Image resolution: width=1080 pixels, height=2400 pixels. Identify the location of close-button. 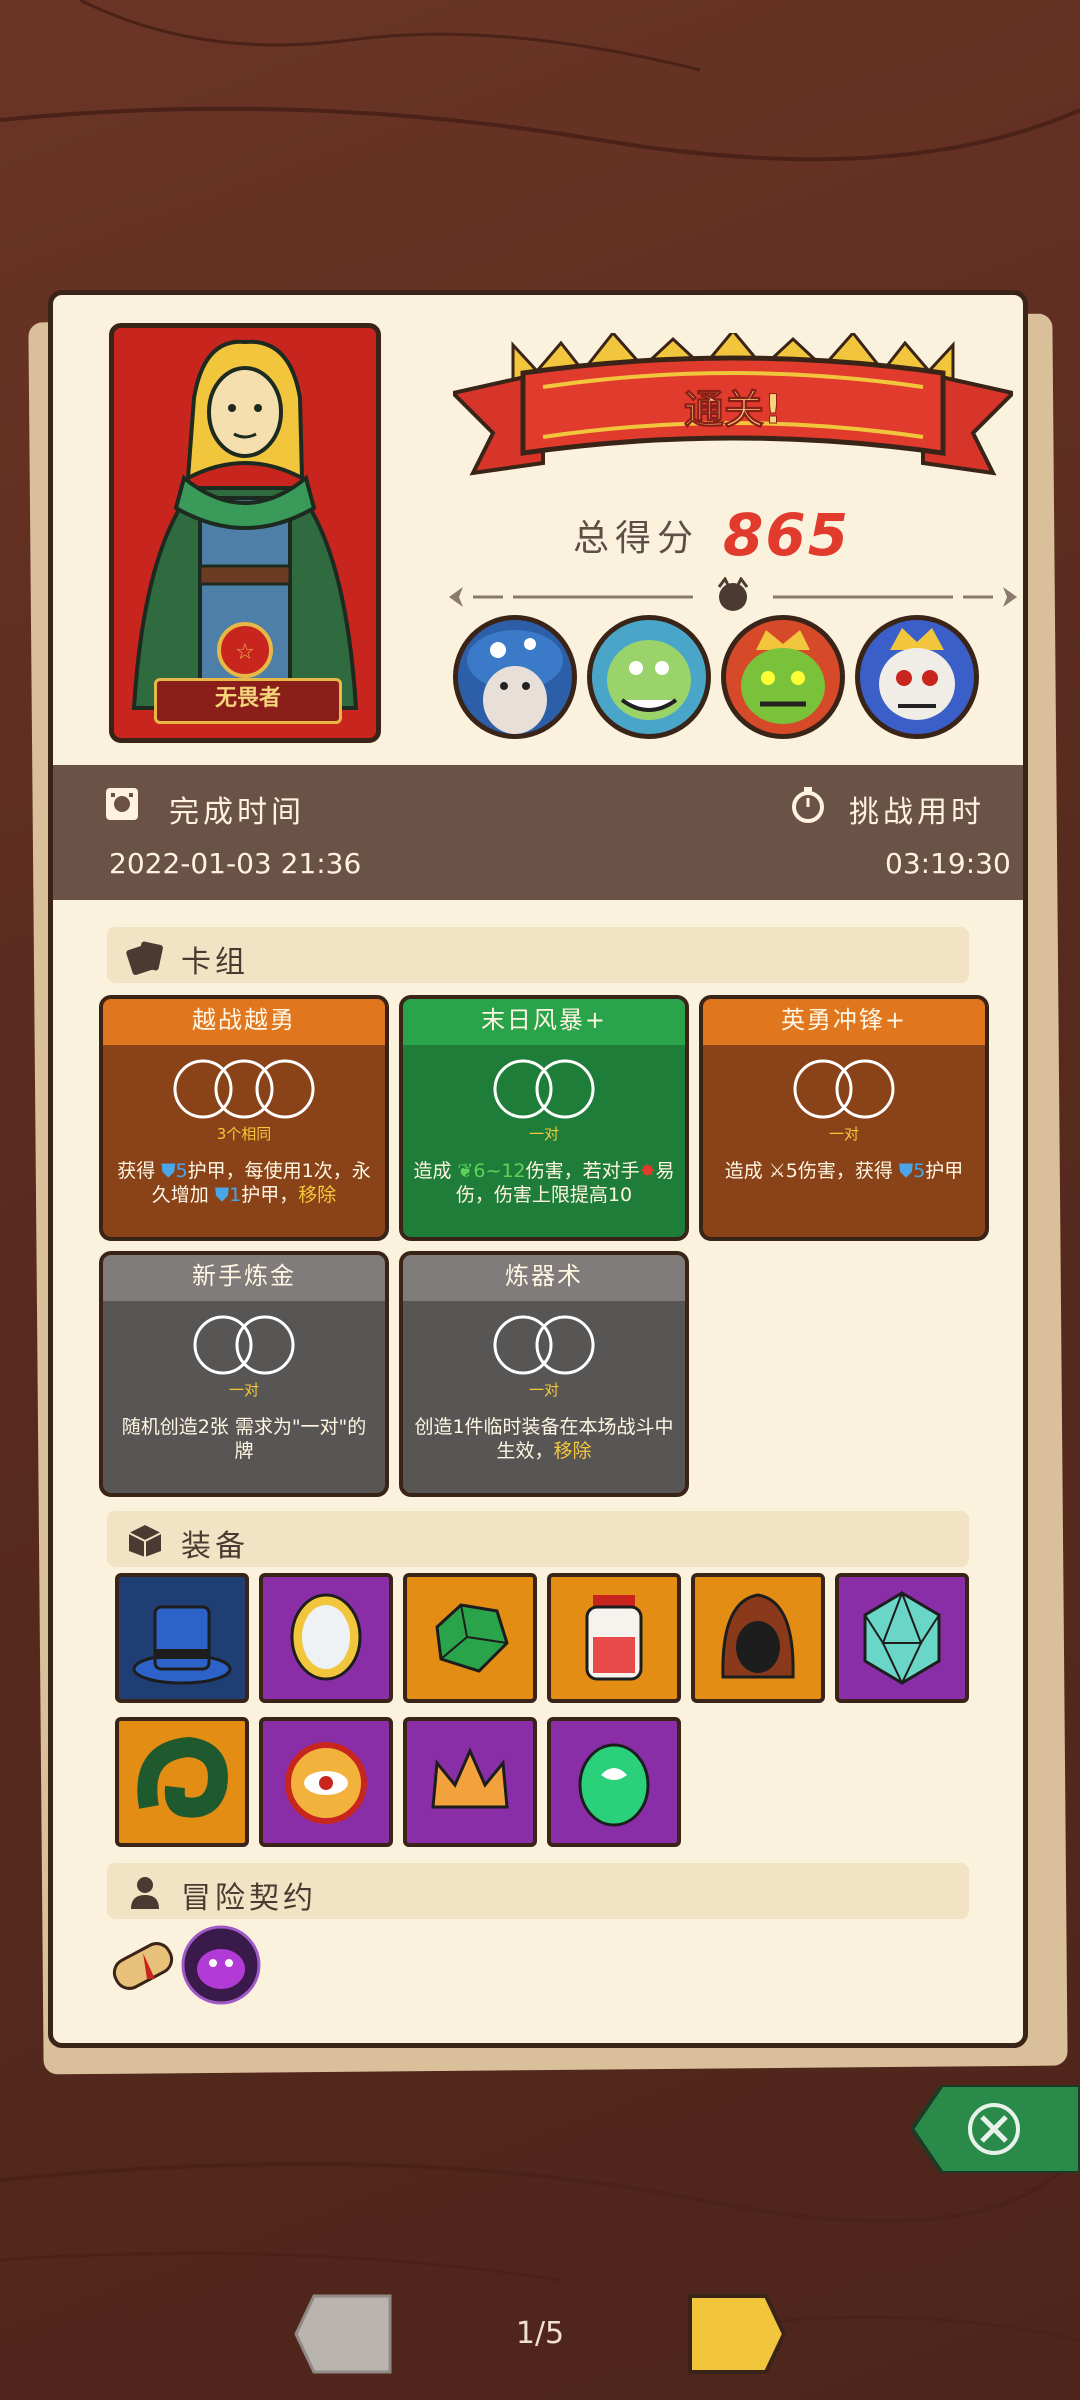
(996, 2129).